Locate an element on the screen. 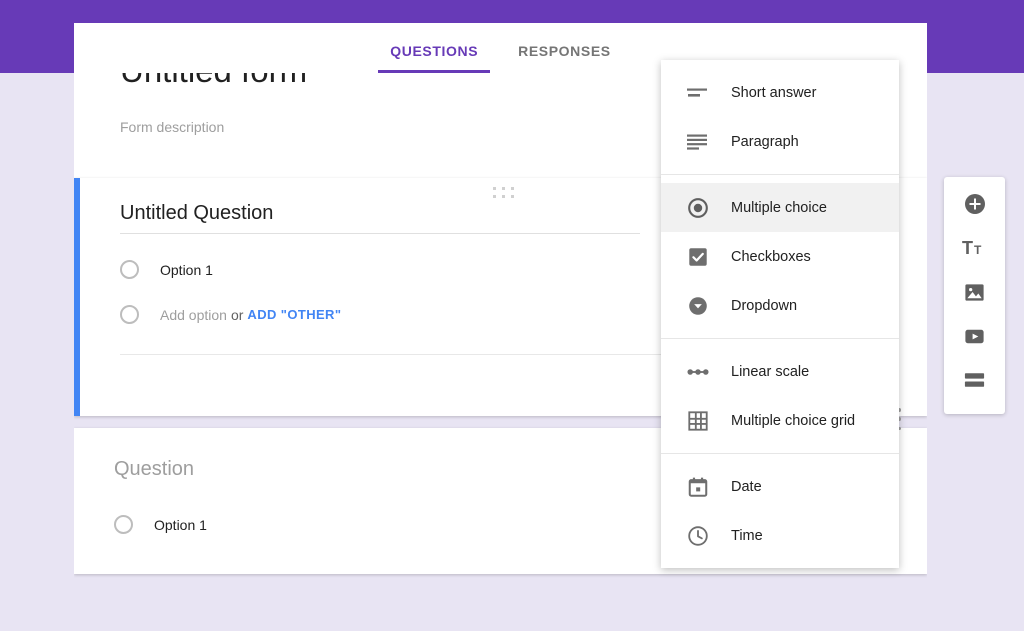 Image resolution: width=1024 pixels, height=631 pixels. menu-item-label: Date is located at coordinates (746, 486).